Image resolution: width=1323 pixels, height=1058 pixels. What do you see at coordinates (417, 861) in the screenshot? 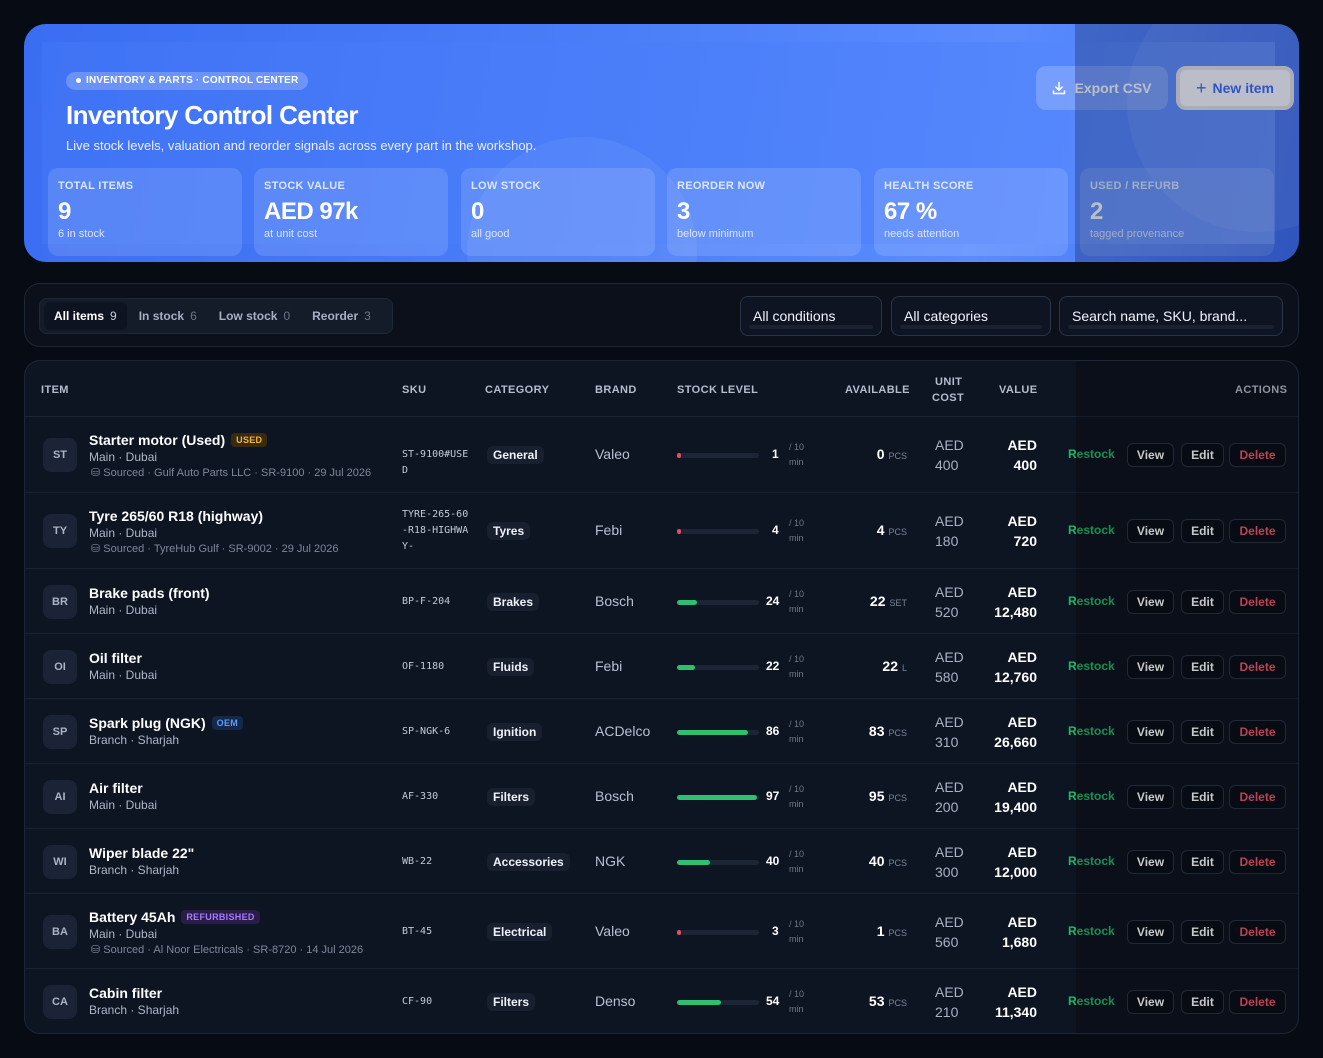
I see `item-sku: WB-22` at bounding box center [417, 861].